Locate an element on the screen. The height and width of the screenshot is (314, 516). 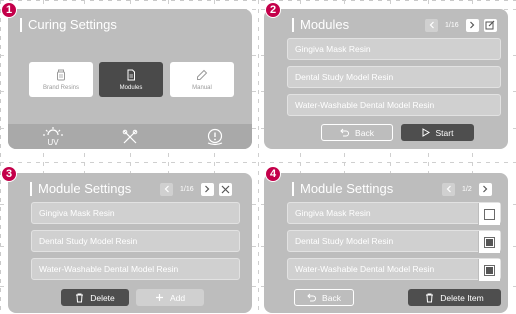
delete-item-button: Delete Item is located at coordinates (454, 297).